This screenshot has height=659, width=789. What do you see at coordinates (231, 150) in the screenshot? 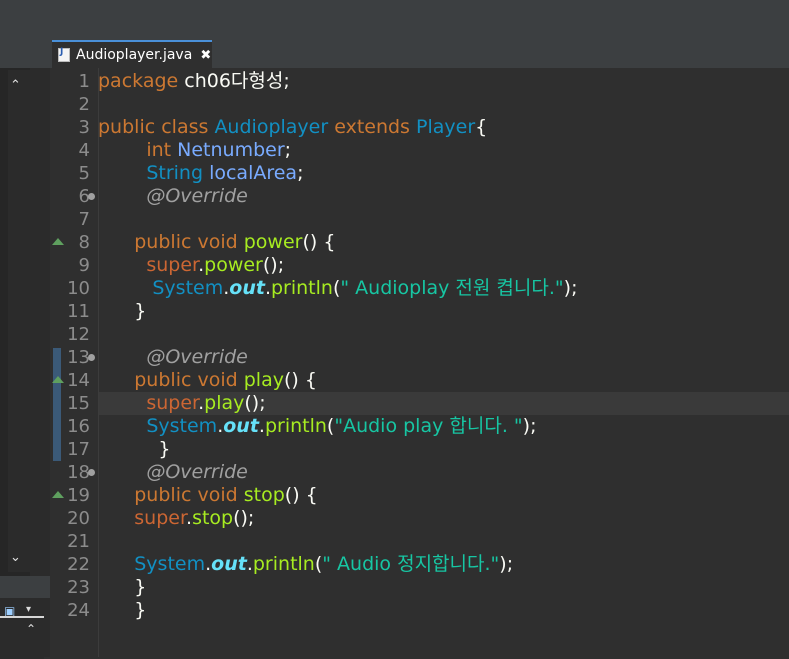
I see `code-token: Netnumber` at bounding box center [231, 150].